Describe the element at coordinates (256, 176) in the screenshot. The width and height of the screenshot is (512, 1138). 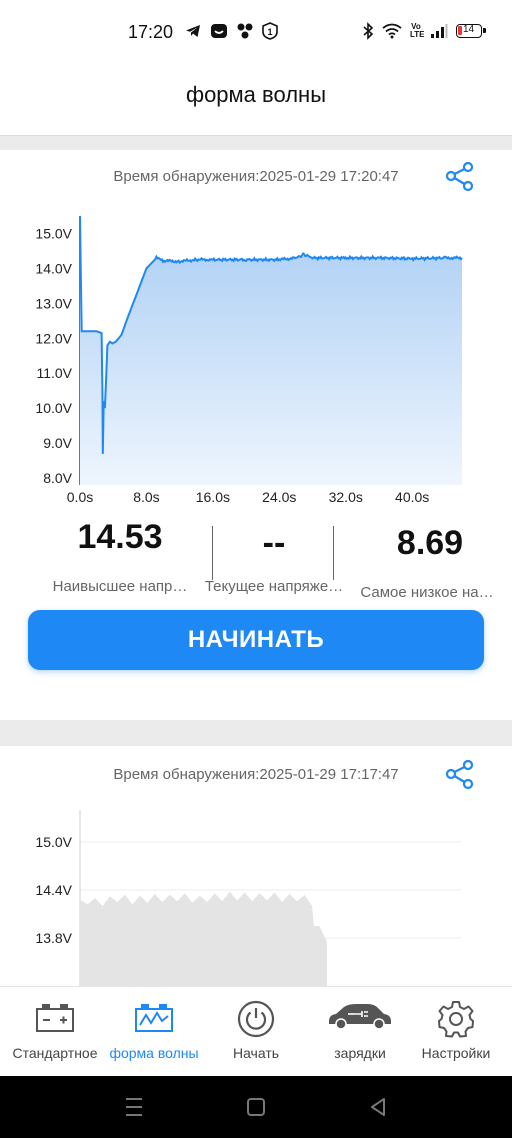
I see `detection-time: Время обнаружения:2025-01-29 17:20:47` at that location.